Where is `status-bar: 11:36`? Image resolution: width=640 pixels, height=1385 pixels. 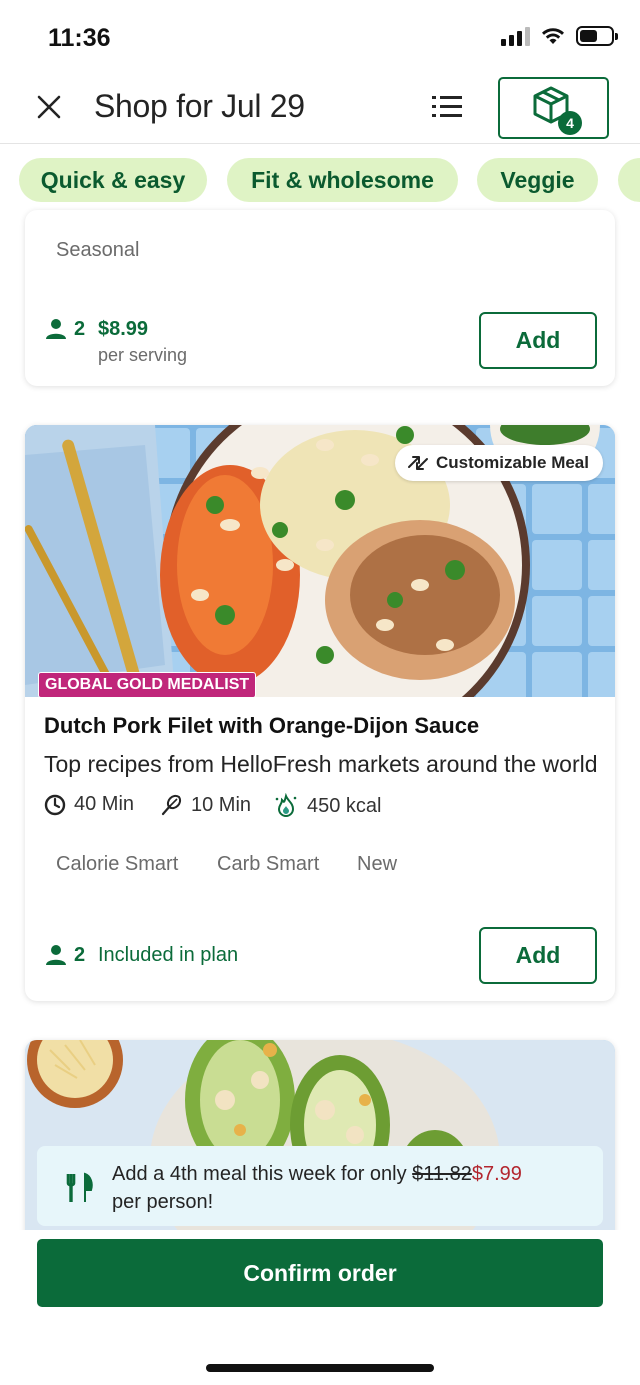 status-bar: 11:36 is located at coordinates (320, 36).